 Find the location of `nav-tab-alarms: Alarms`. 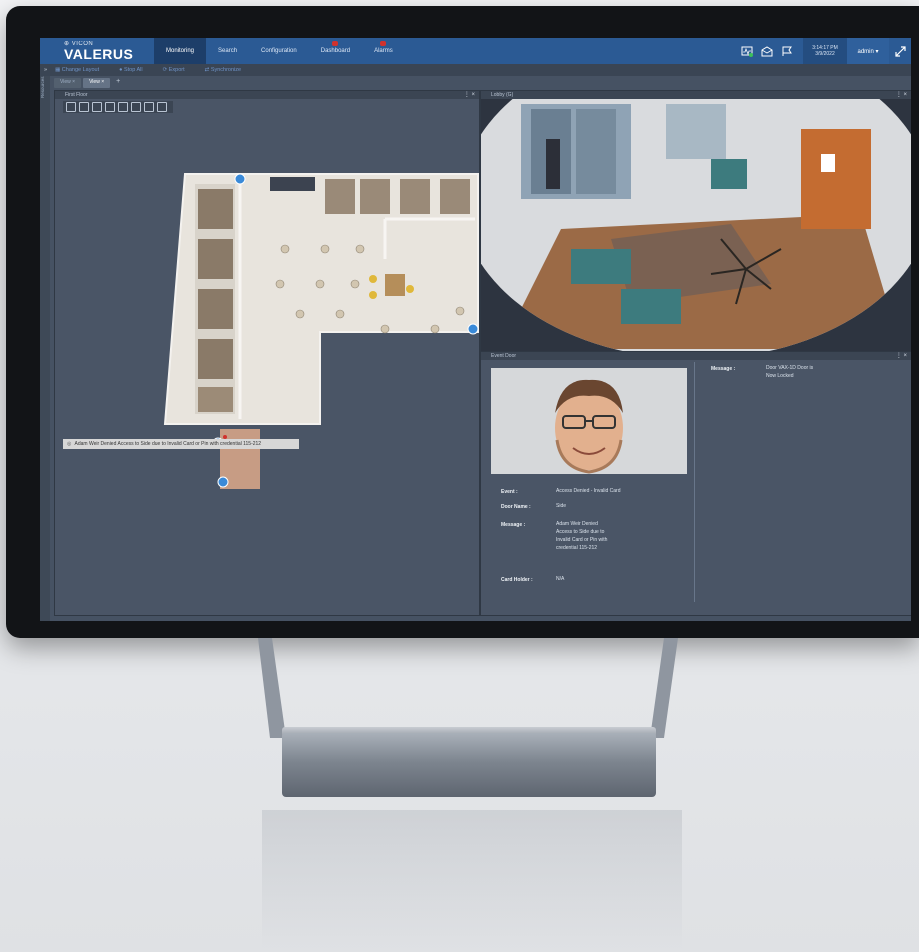

nav-tab-alarms: Alarms is located at coordinates (383, 51).